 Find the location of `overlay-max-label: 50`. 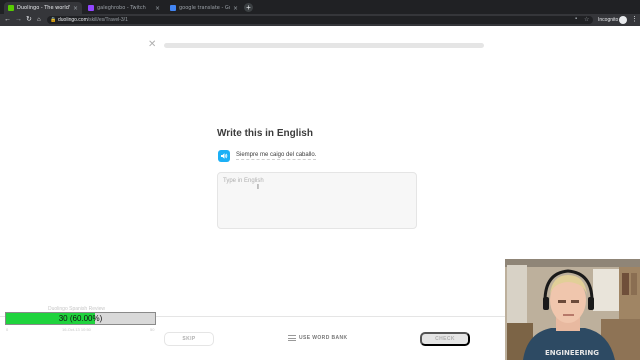

overlay-max-label: 50 is located at coordinates (152, 329).